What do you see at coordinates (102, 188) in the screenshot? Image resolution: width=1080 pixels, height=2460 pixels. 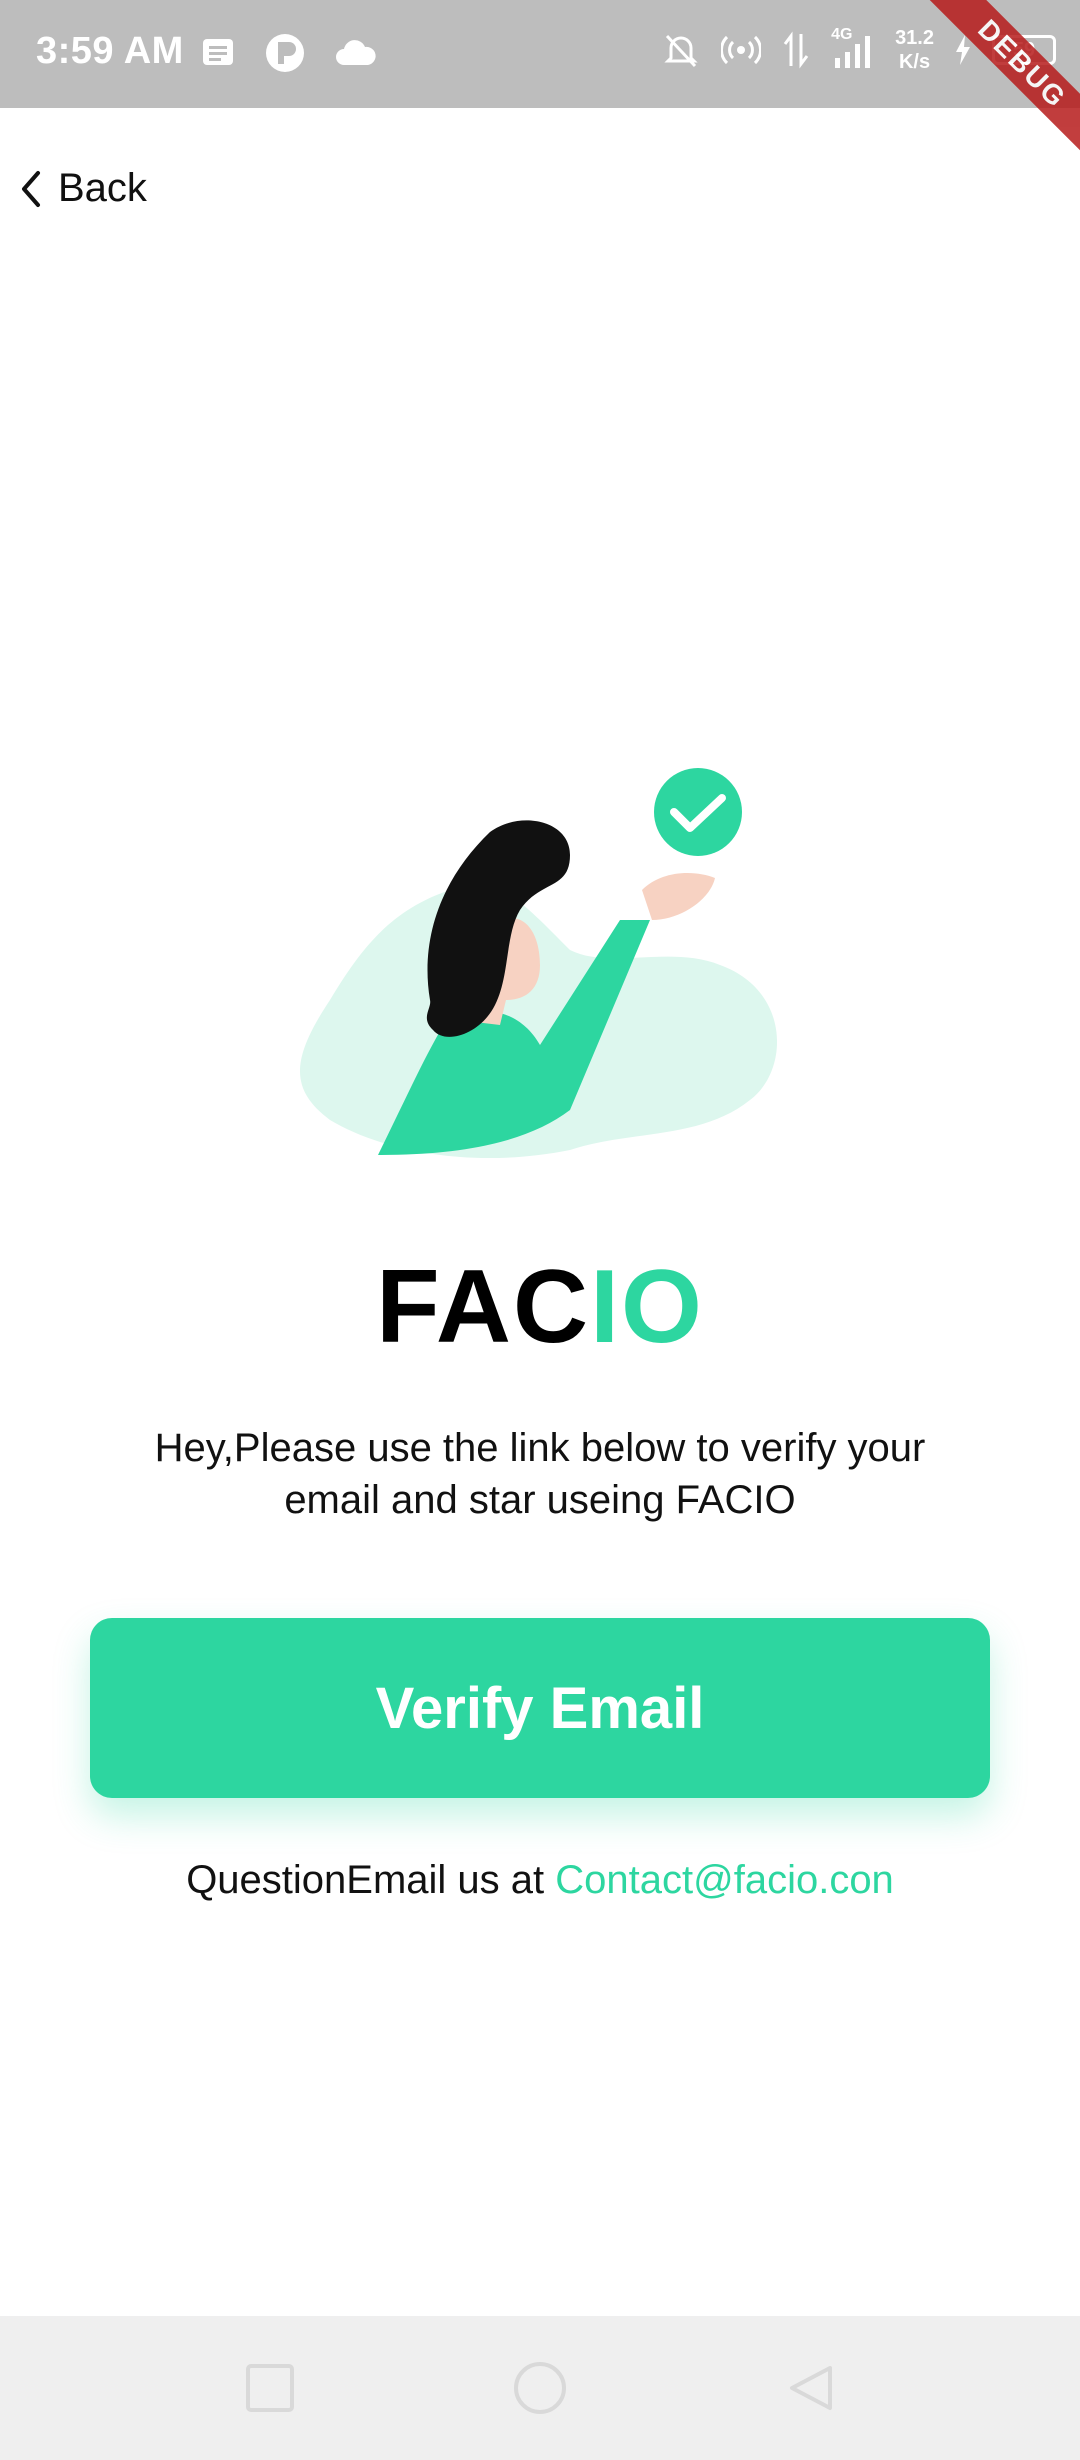 I see `back-label: Back` at bounding box center [102, 188].